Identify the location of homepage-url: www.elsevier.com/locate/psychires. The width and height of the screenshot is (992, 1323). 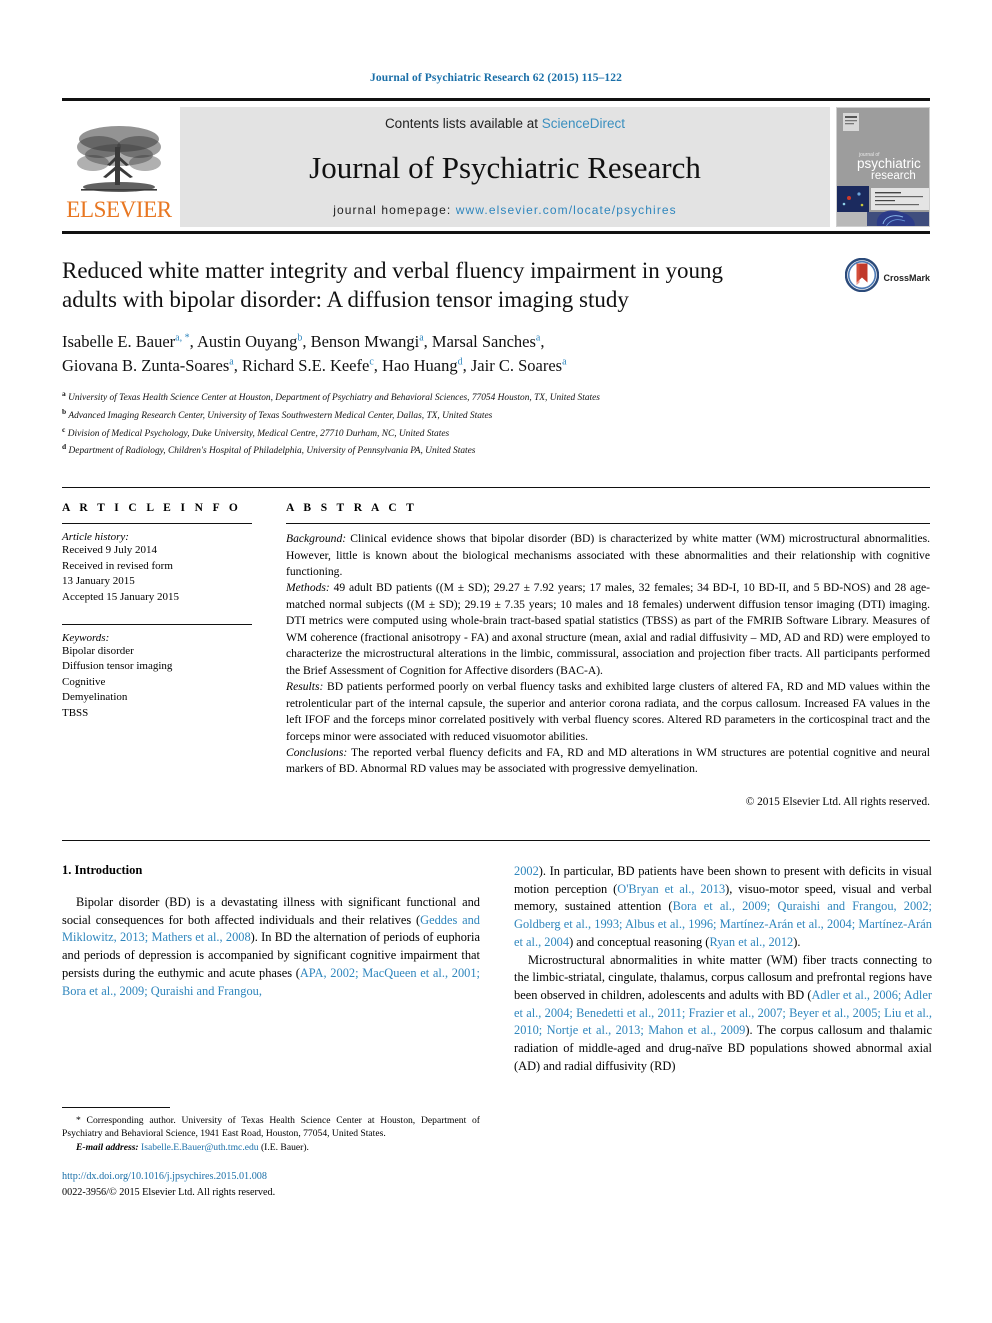
(566, 210).